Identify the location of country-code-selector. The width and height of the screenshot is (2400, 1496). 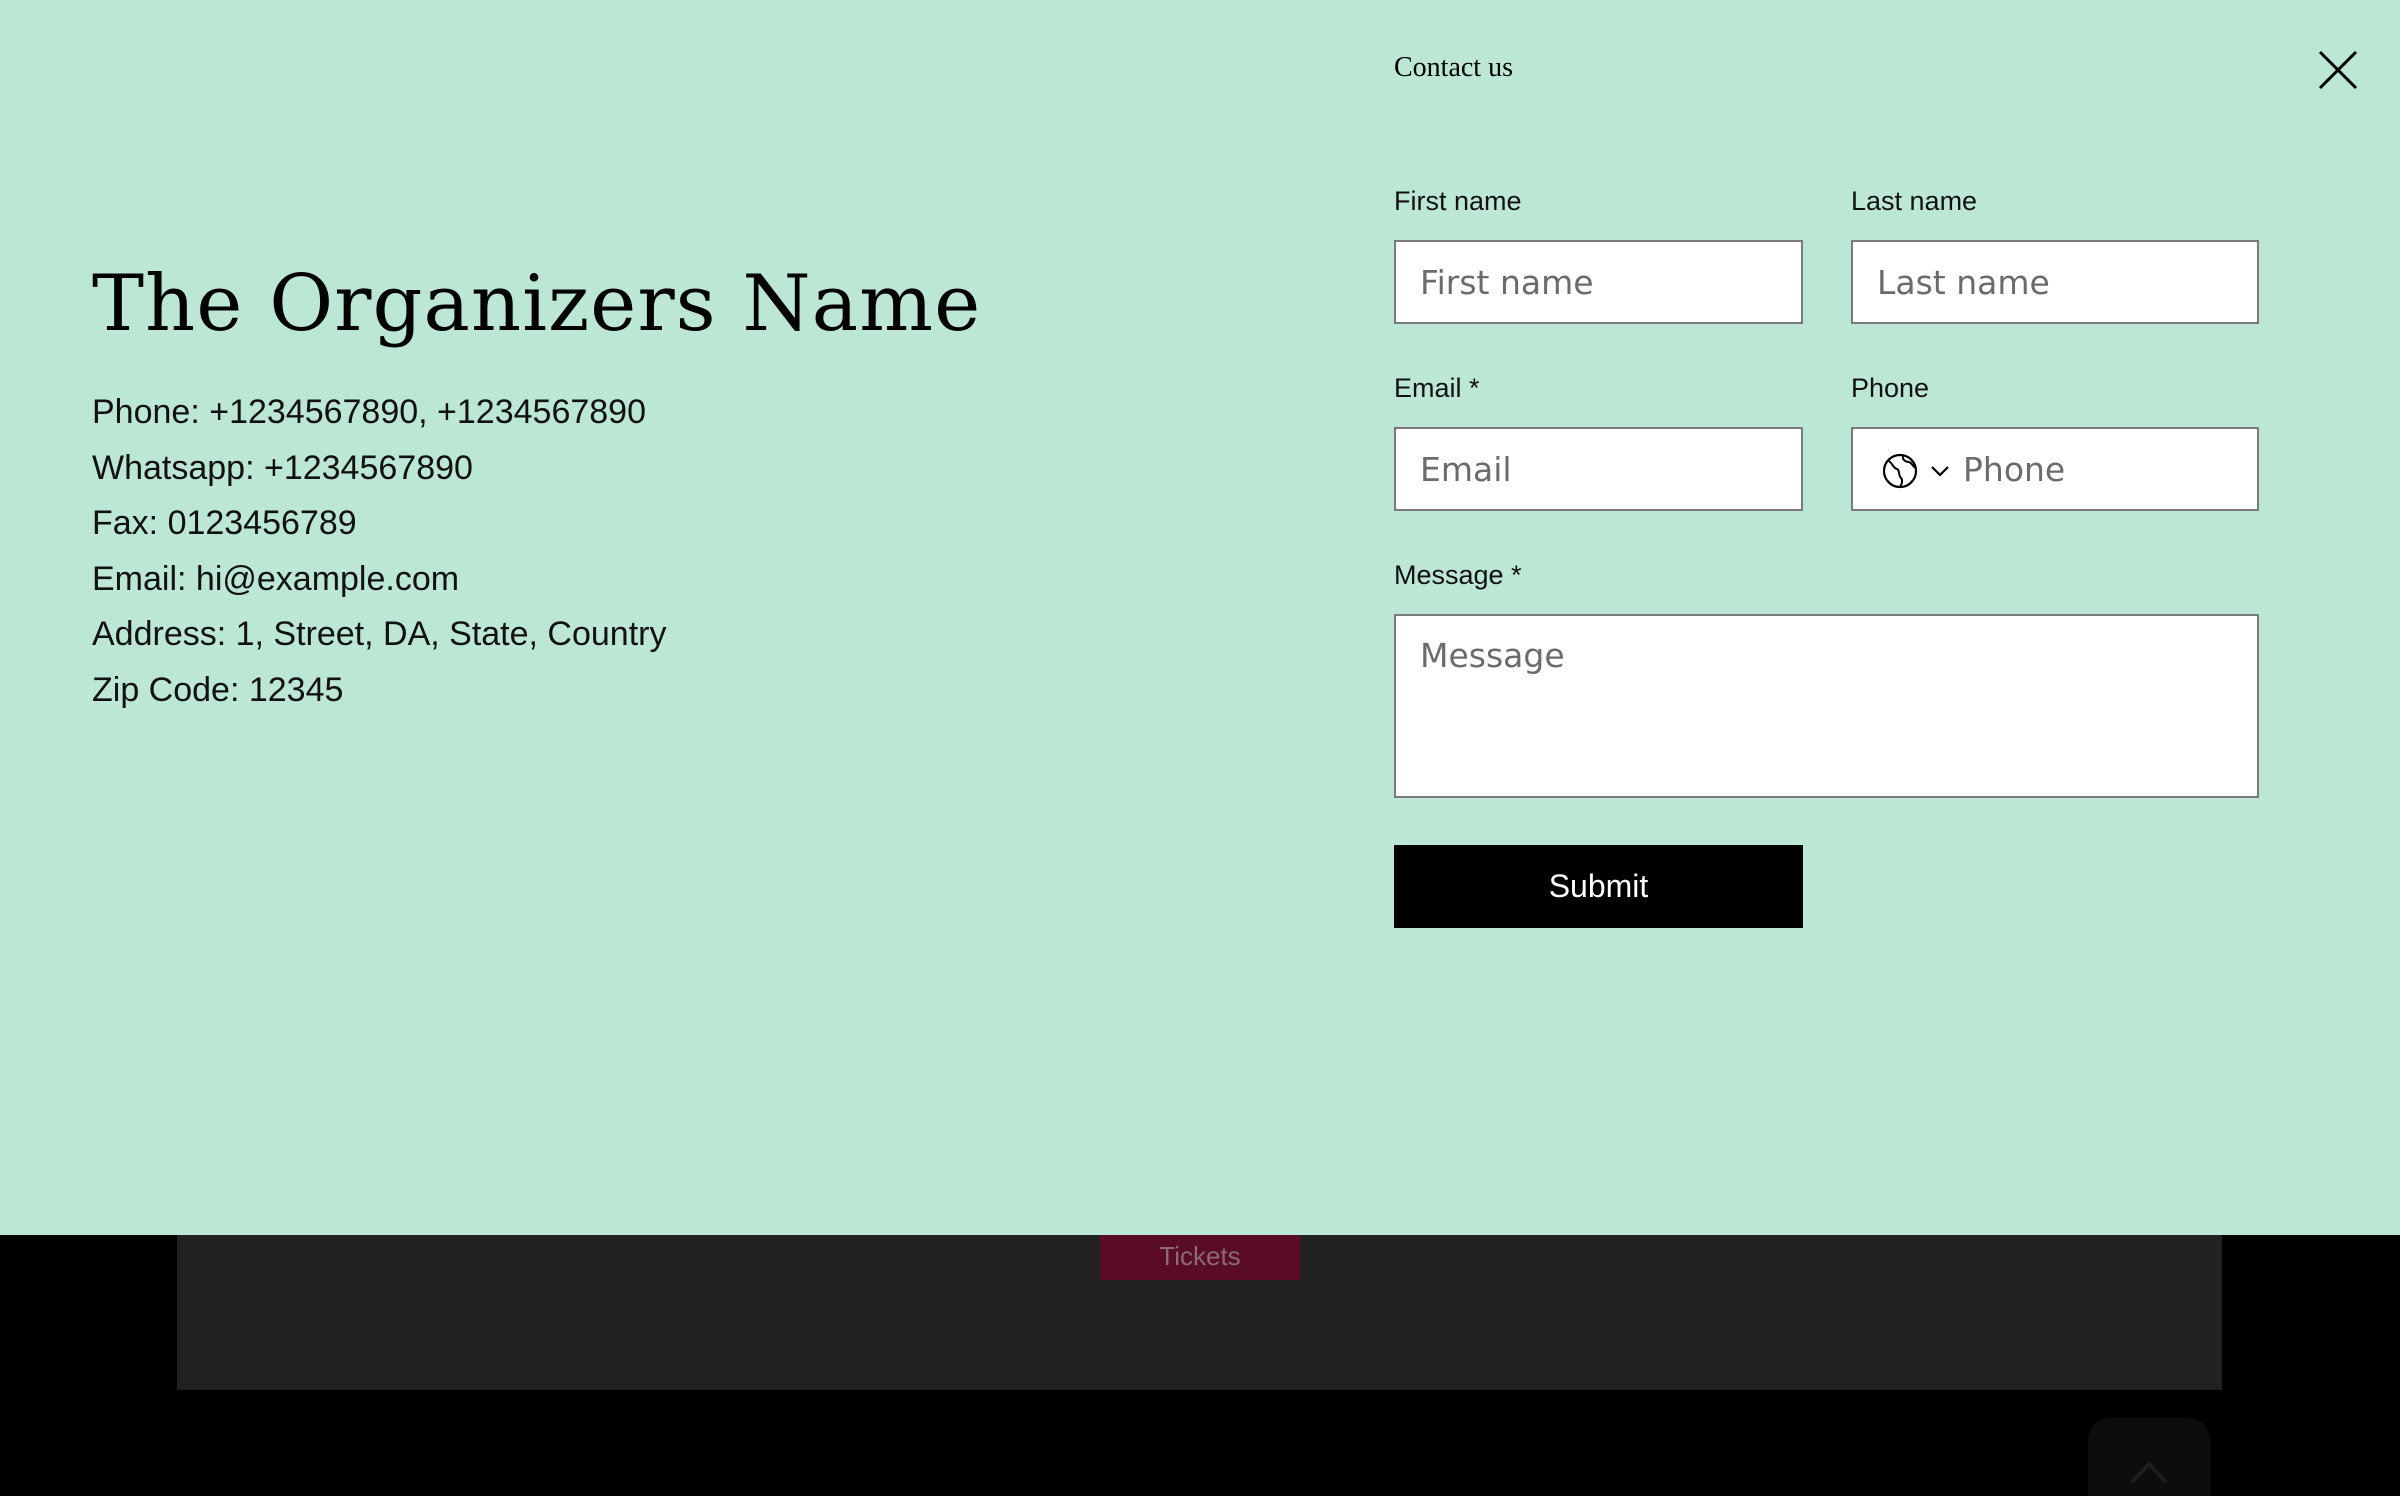
(1917, 471).